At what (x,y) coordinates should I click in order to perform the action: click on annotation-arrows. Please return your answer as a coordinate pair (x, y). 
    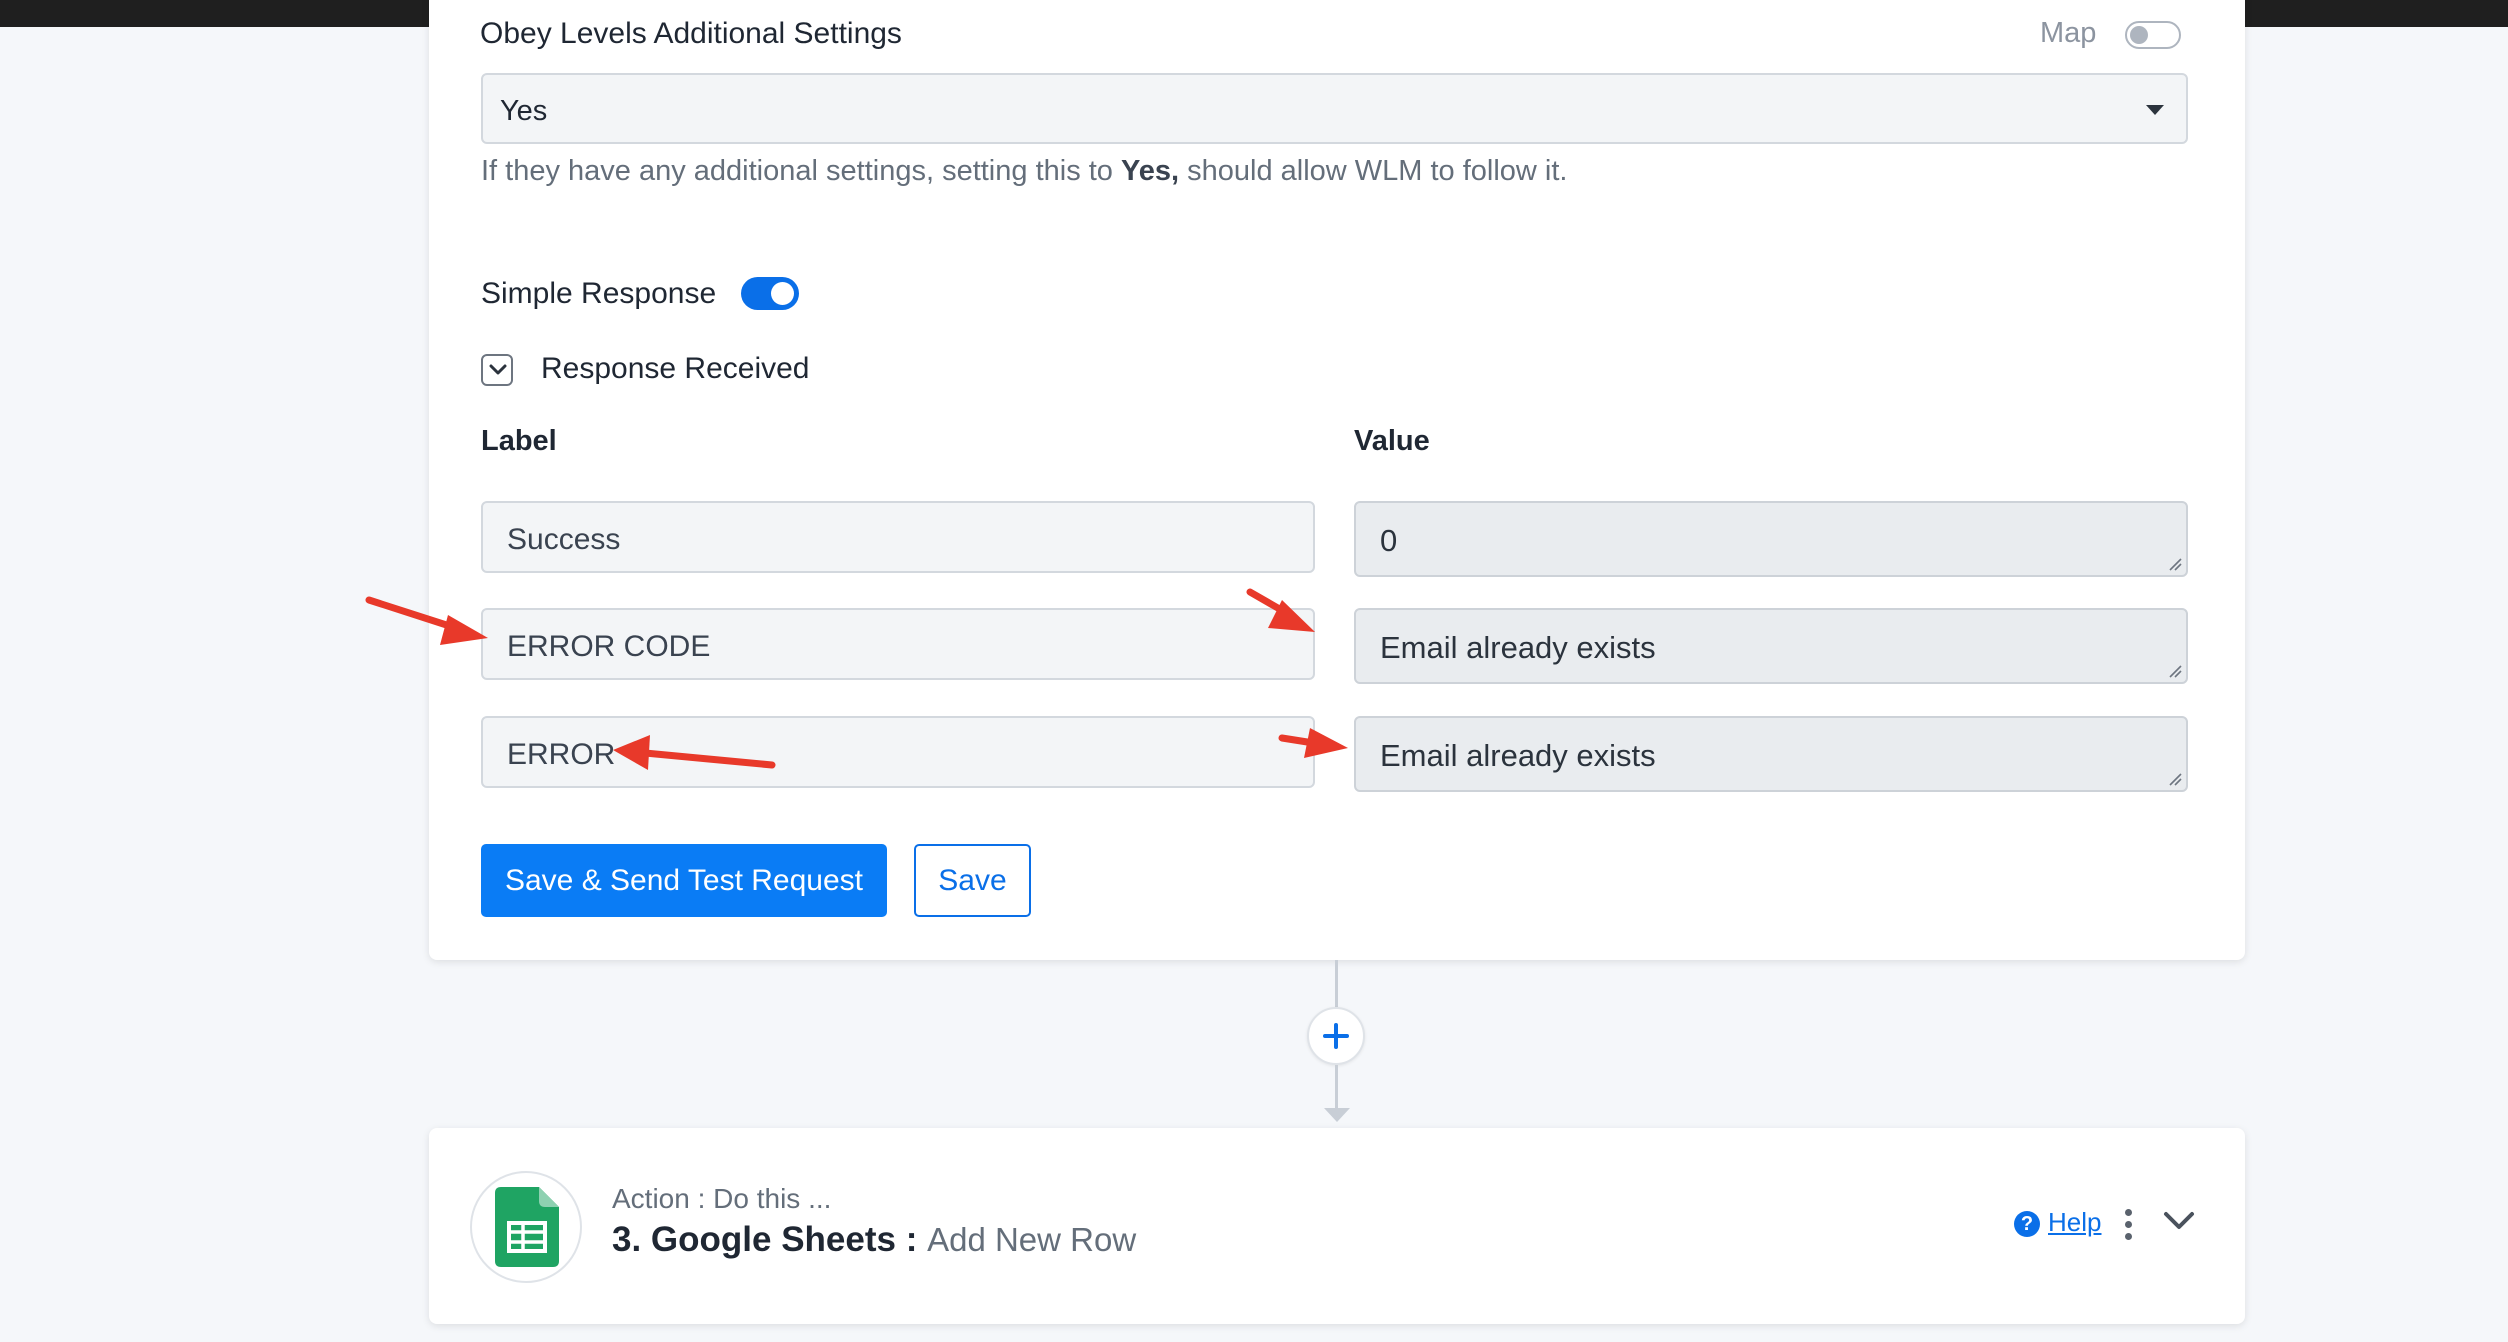
    Looking at the image, I should click on (856, 679).